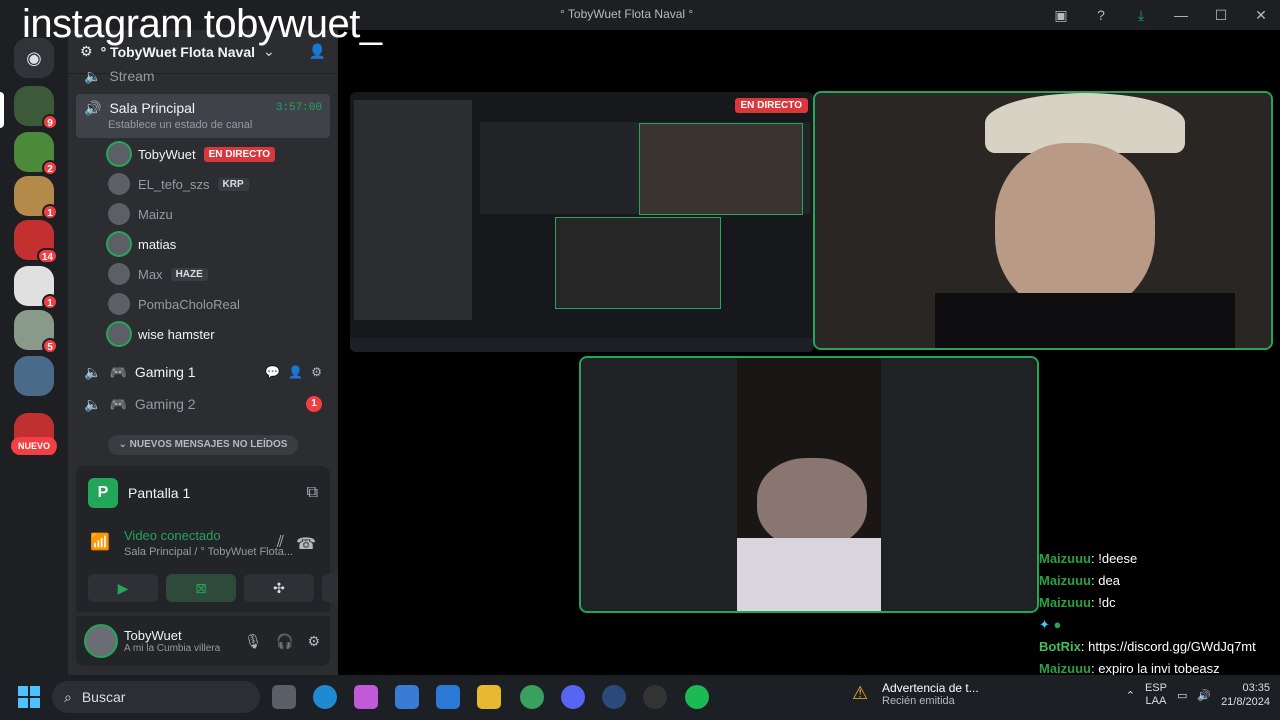 The image size is (1280, 720). What do you see at coordinates (1085, 320) in the screenshot?
I see `shirt-shape` at bounding box center [1085, 320].